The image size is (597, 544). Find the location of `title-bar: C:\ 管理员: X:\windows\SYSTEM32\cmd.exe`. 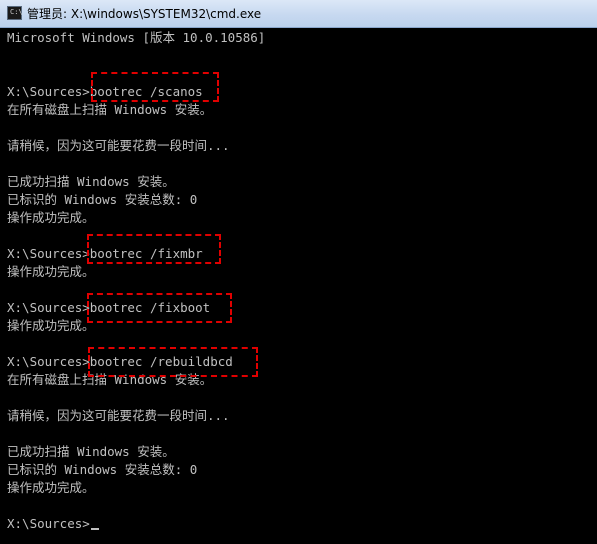

title-bar: C:\ 管理员: X:\windows\SYSTEM32\cmd.exe is located at coordinates (298, 14).